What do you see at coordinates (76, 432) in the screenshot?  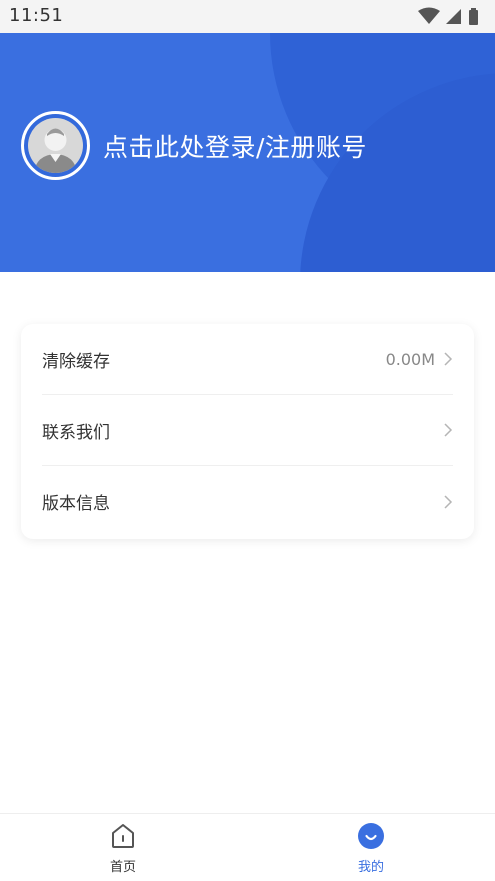 I see `contact-us-label: 联系我们` at bounding box center [76, 432].